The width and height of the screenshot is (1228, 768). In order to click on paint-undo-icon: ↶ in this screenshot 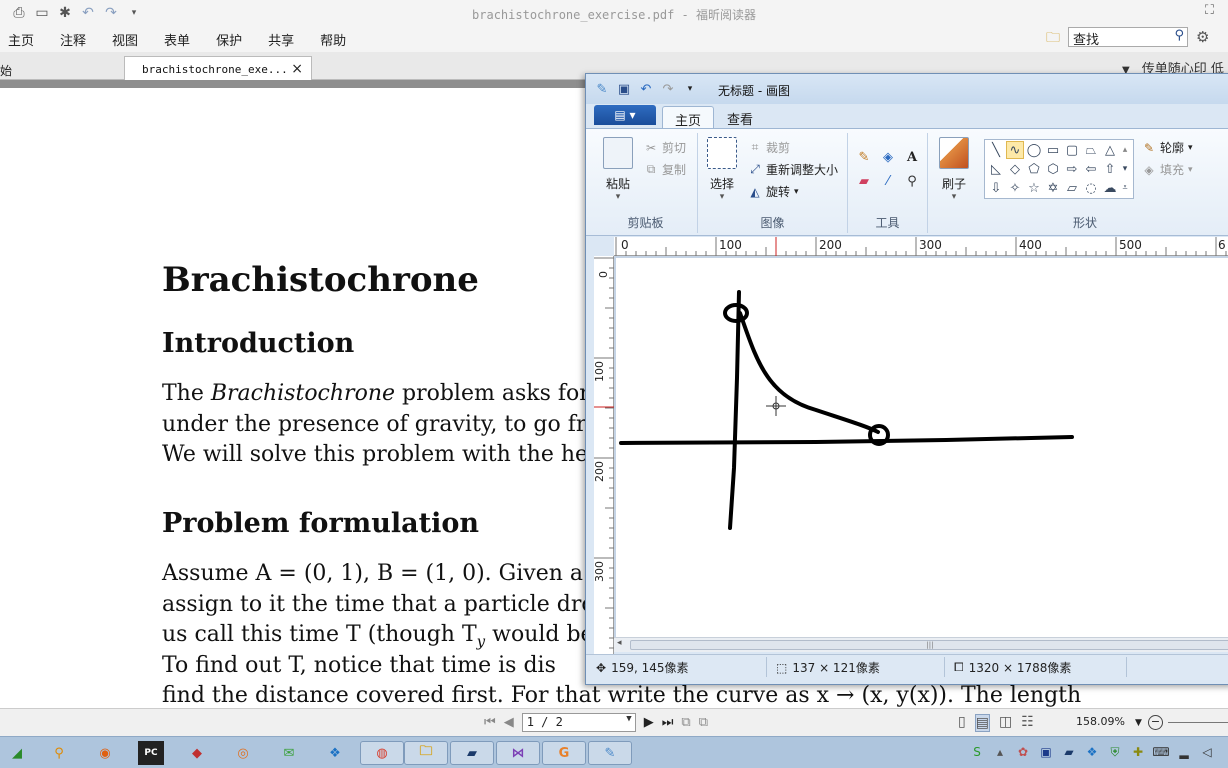, I will do `click(646, 89)`.